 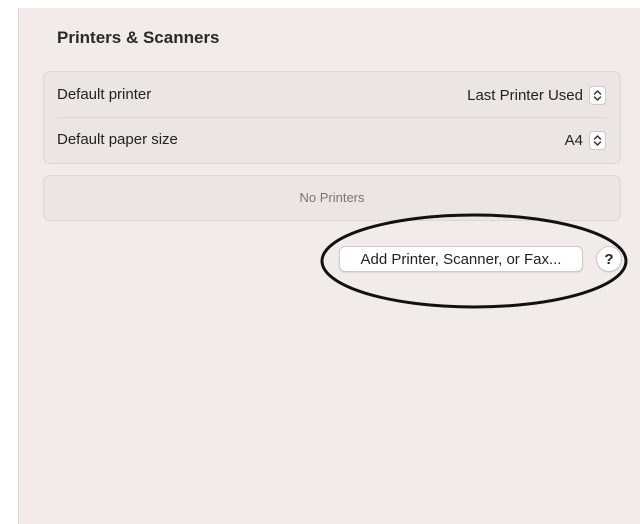 What do you see at coordinates (609, 259) in the screenshot?
I see `help-button: ?` at bounding box center [609, 259].